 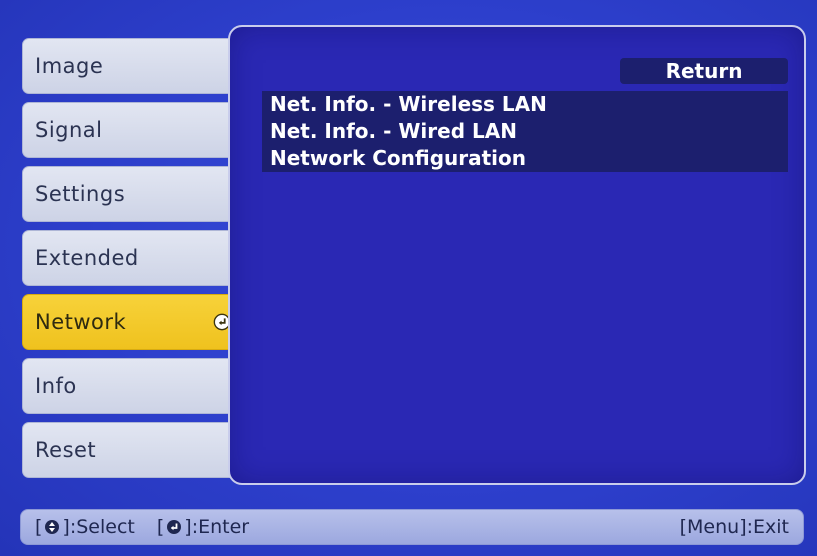 I want to click on select-hint: [ ] :Select, so click(x=85, y=527).